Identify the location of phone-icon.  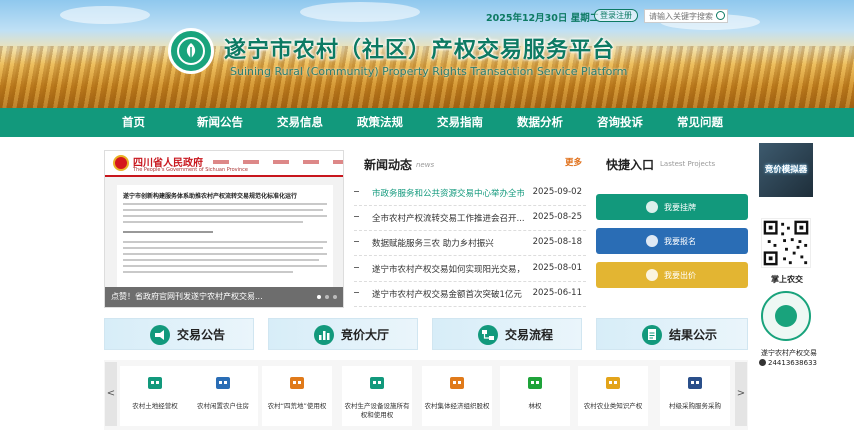
(762, 362).